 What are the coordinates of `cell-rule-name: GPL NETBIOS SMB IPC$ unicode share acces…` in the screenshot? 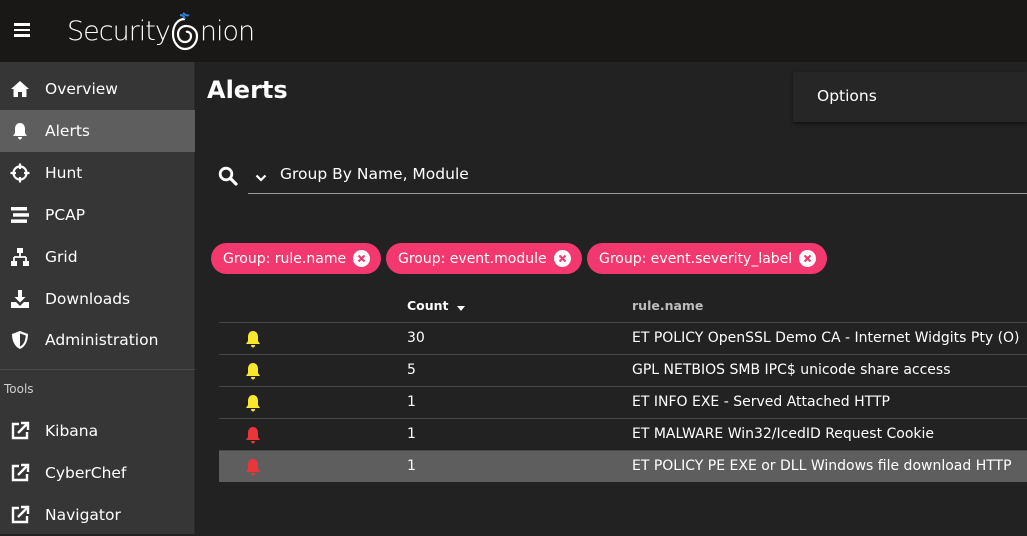 It's located at (791, 370).